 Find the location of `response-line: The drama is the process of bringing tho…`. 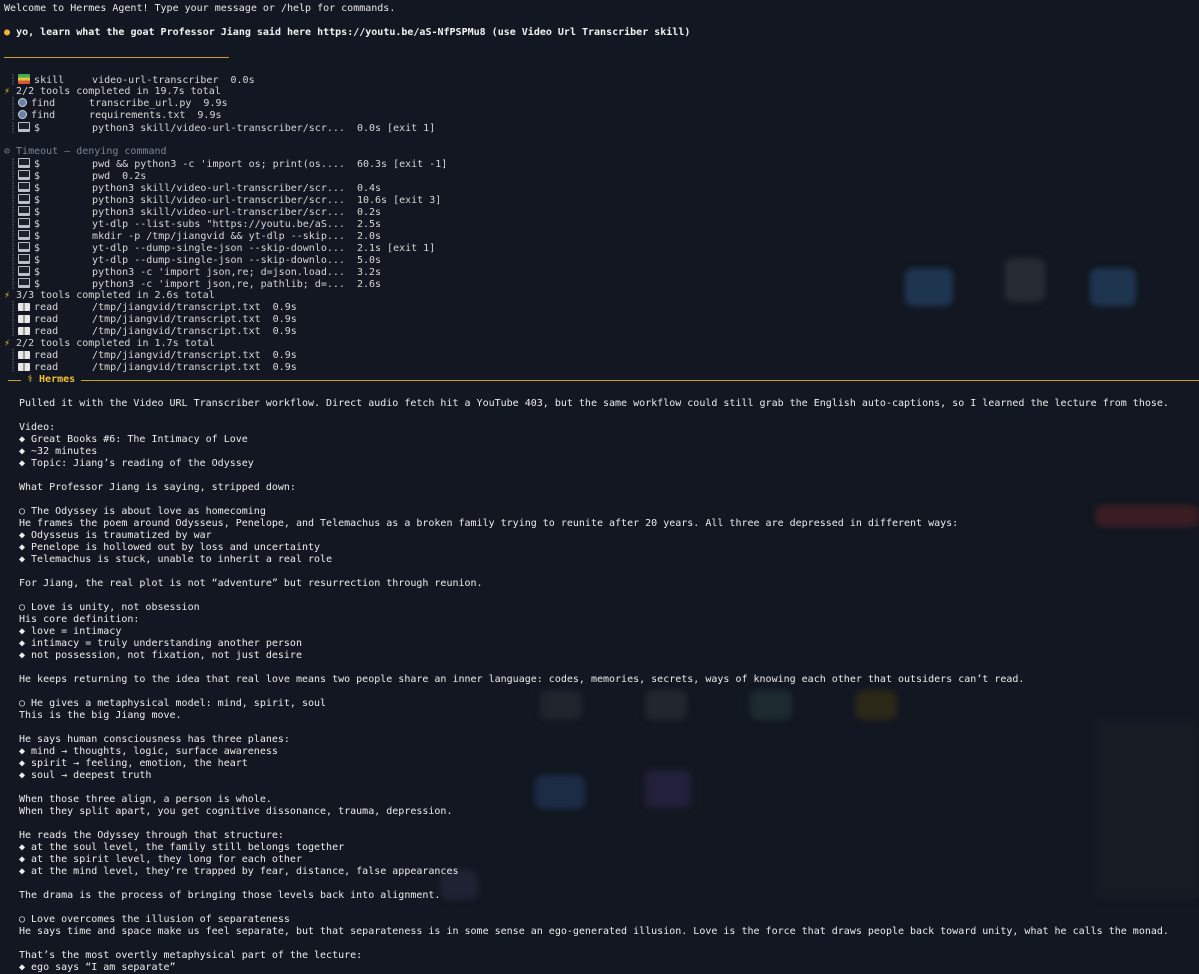

response-line: The drama is the process of bringing tho… is located at coordinates (230, 895).